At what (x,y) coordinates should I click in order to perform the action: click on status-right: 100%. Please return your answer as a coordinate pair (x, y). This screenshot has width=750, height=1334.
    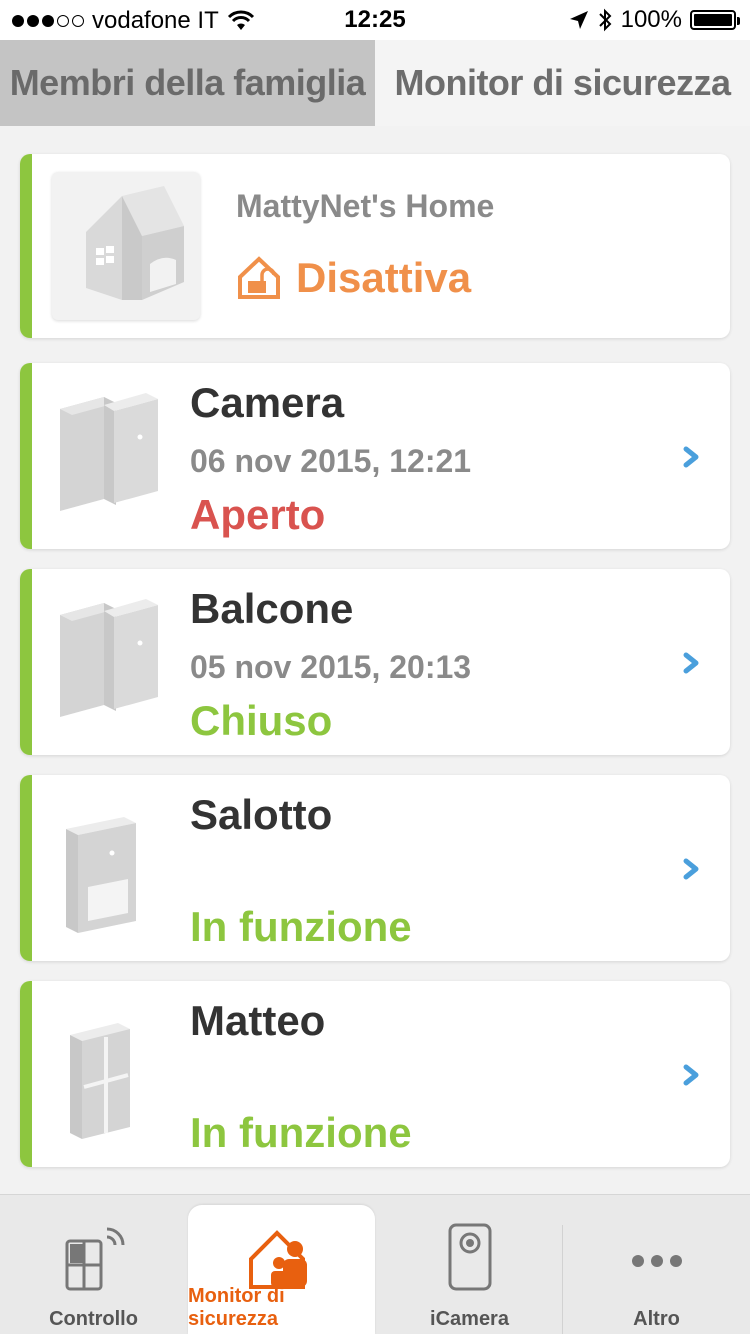
    Looking at the image, I should click on (654, 20).